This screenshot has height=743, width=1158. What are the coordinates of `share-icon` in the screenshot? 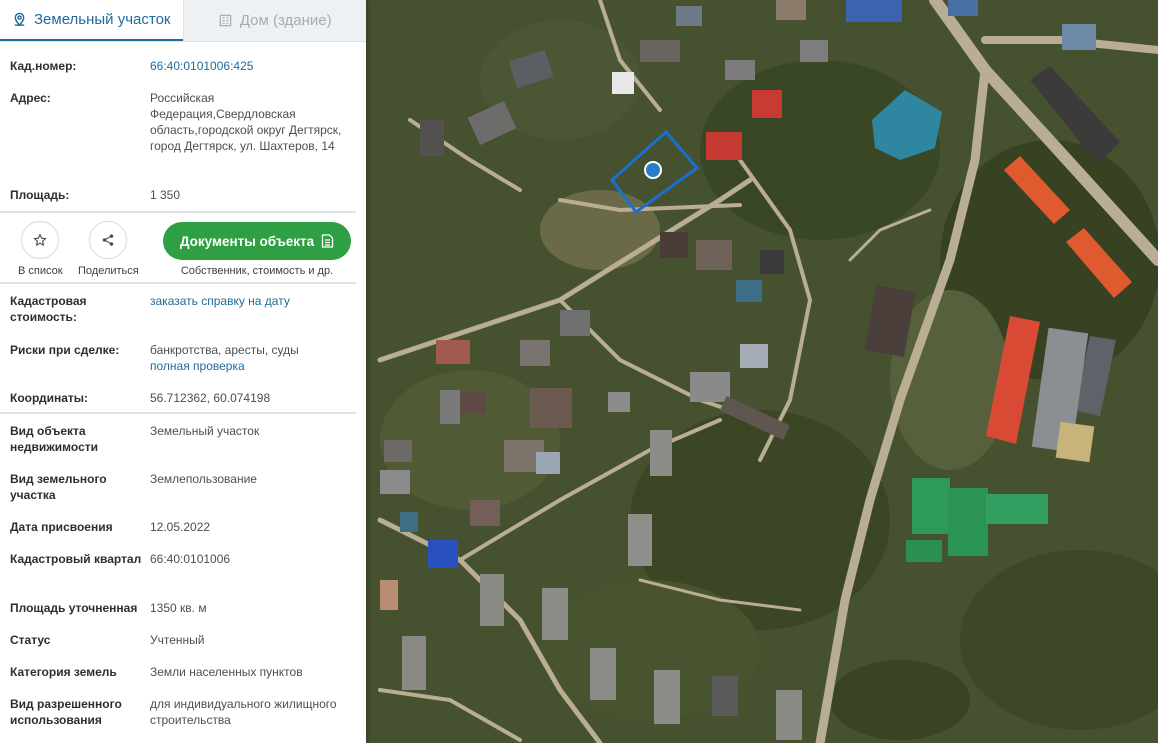 It's located at (108, 240).